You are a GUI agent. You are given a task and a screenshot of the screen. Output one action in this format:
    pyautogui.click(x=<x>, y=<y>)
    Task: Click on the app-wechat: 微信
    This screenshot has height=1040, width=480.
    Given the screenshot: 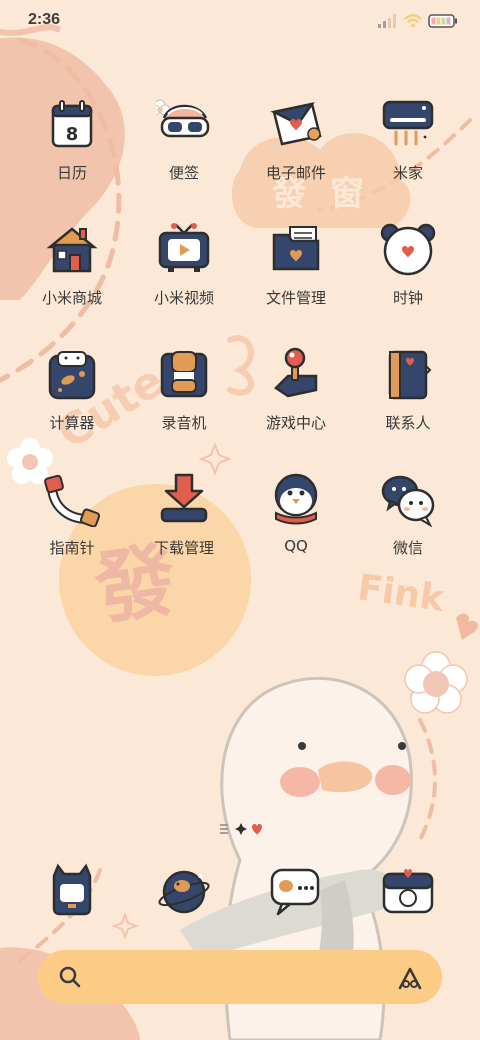 What is the action you would take?
    pyautogui.click(x=408, y=523)
    